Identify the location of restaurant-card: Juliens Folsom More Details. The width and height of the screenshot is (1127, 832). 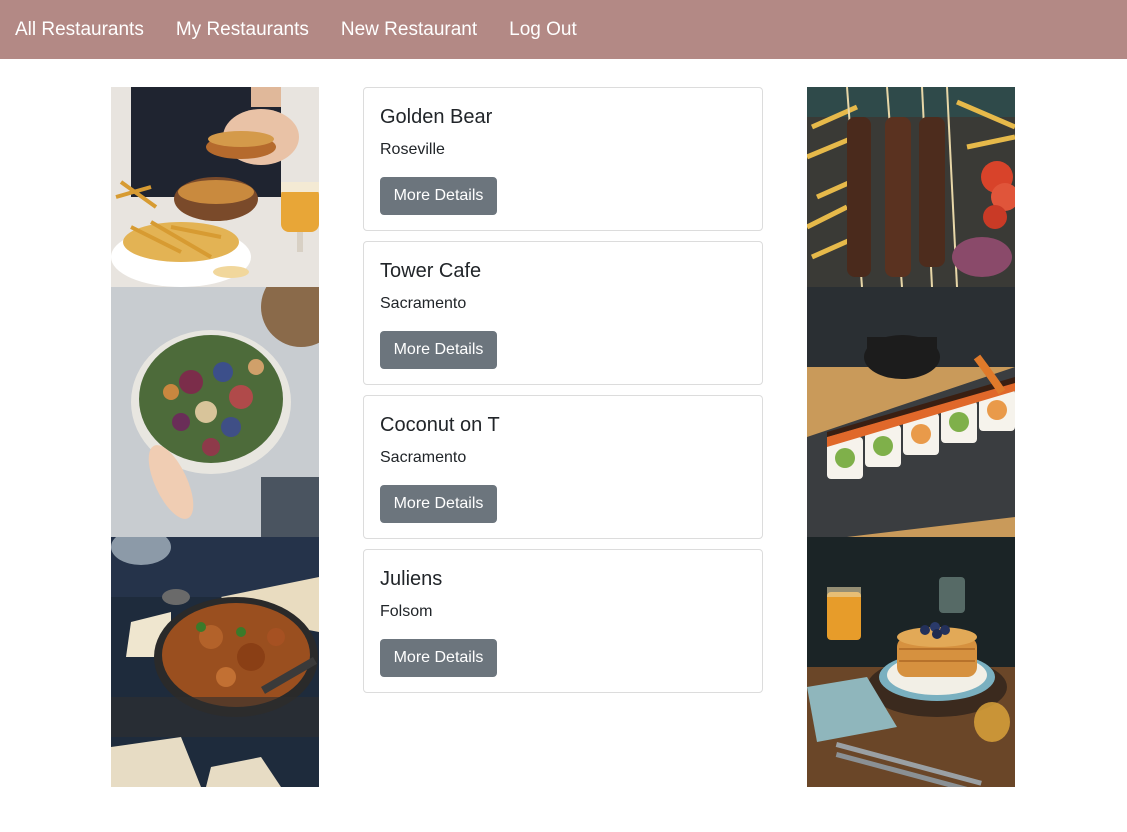
(563, 621).